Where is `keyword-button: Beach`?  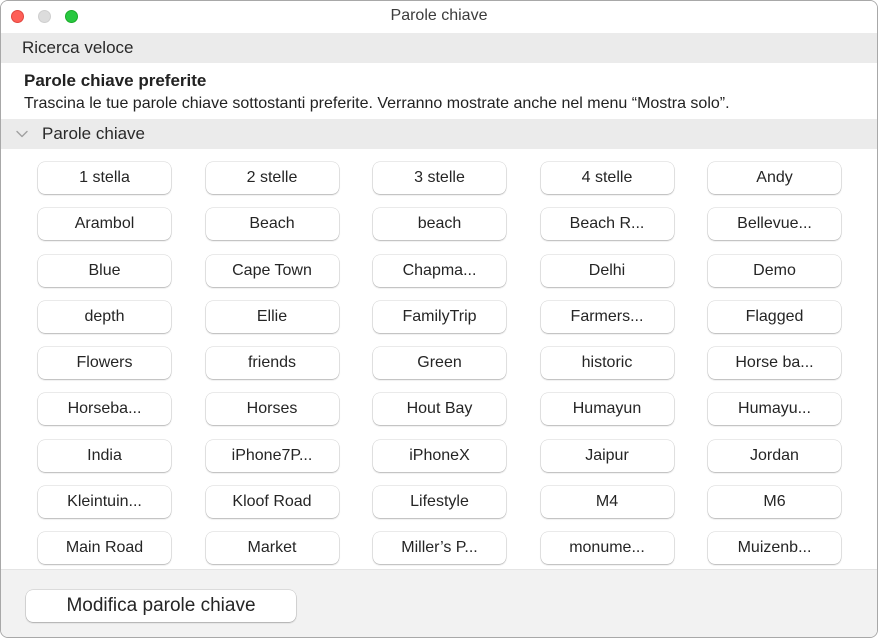 keyword-button: Beach is located at coordinates (272, 224).